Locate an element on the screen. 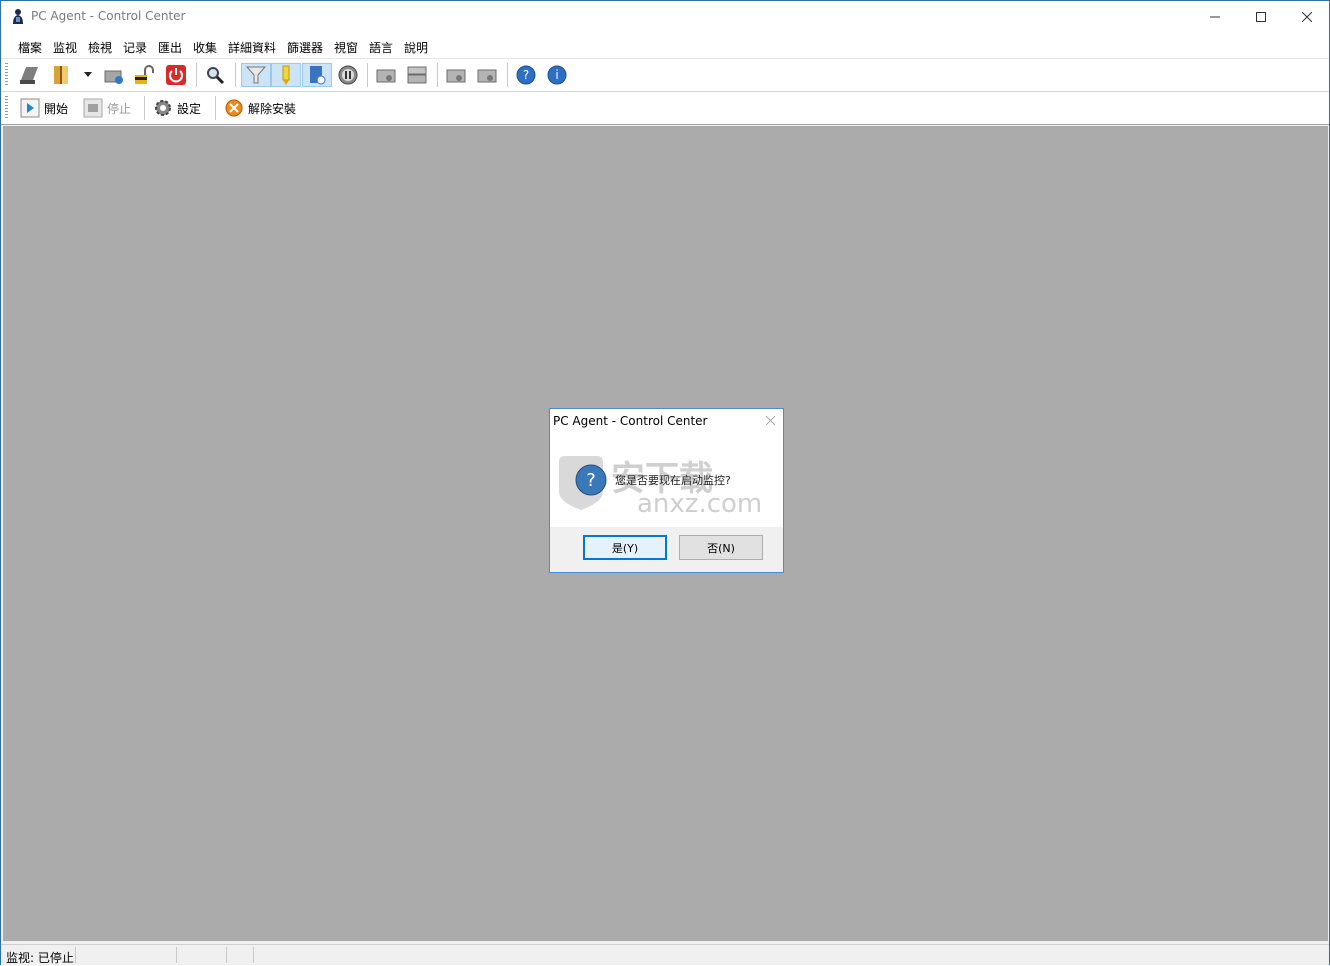 This screenshot has height=966, width=1330. dialog-body: 安下载 anxz.com ? 您是否要现在启动监控? is located at coordinates (666, 481).